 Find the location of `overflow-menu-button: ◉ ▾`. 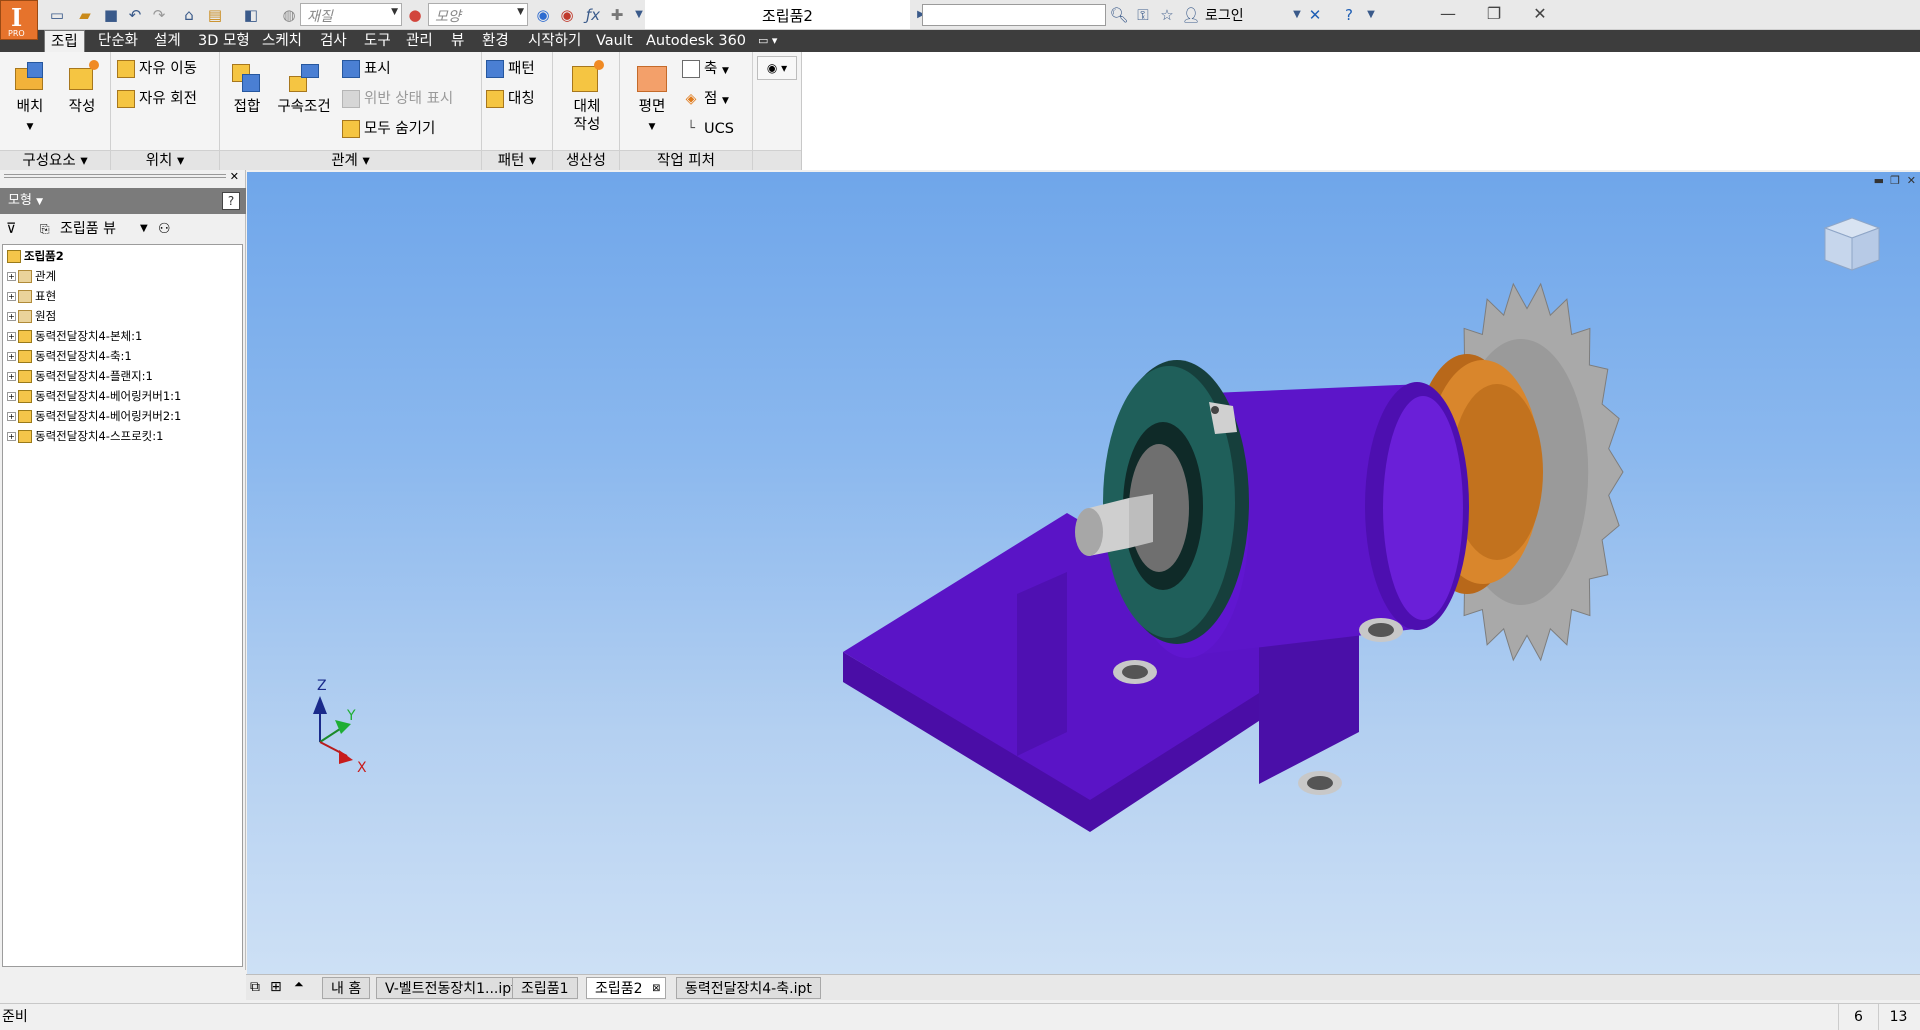

overflow-menu-button: ◉ ▾ is located at coordinates (777, 68).